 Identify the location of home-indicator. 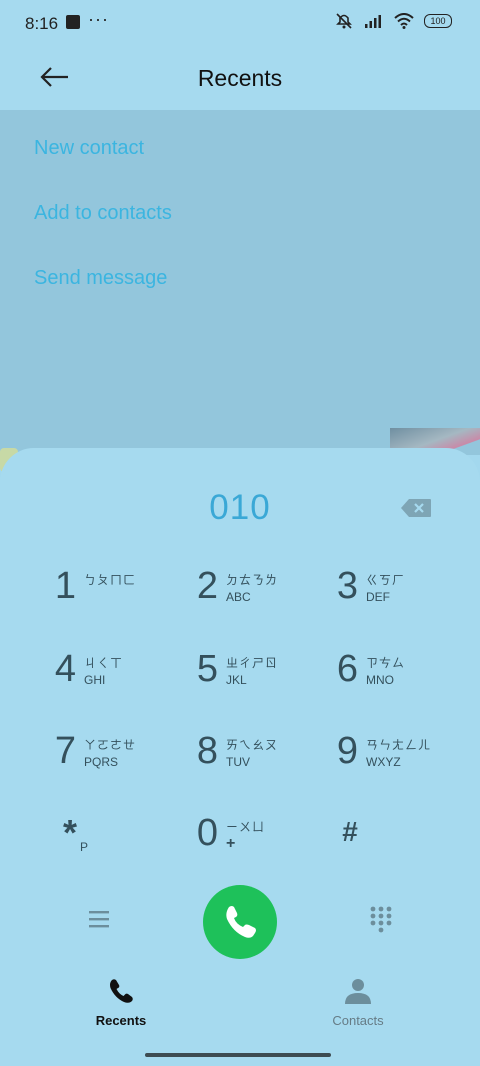
(238, 1055).